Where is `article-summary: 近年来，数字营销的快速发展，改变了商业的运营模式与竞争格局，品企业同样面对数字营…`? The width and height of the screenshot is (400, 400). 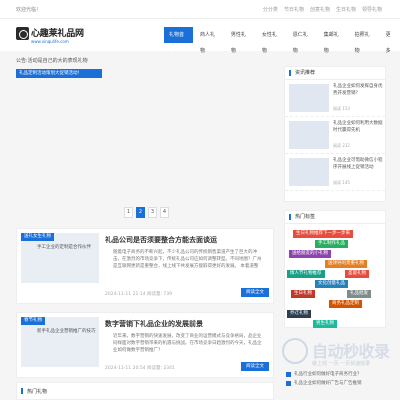 article-summary: 近年来，数字营销的快速发展，改变了商业的运营模式与竞争格局，品企业同样面对数字营… is located at coordinates (187, 343).